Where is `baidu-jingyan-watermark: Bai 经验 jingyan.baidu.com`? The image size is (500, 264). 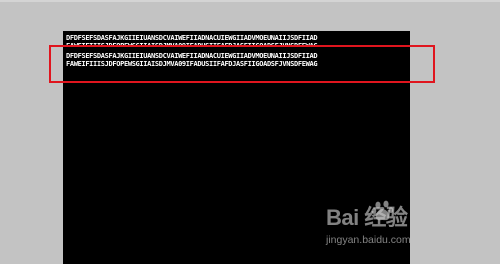
baidu-jingyan-watermark: Bai 经验 jingyan.baidu.com is located at coordinates (406, 226).